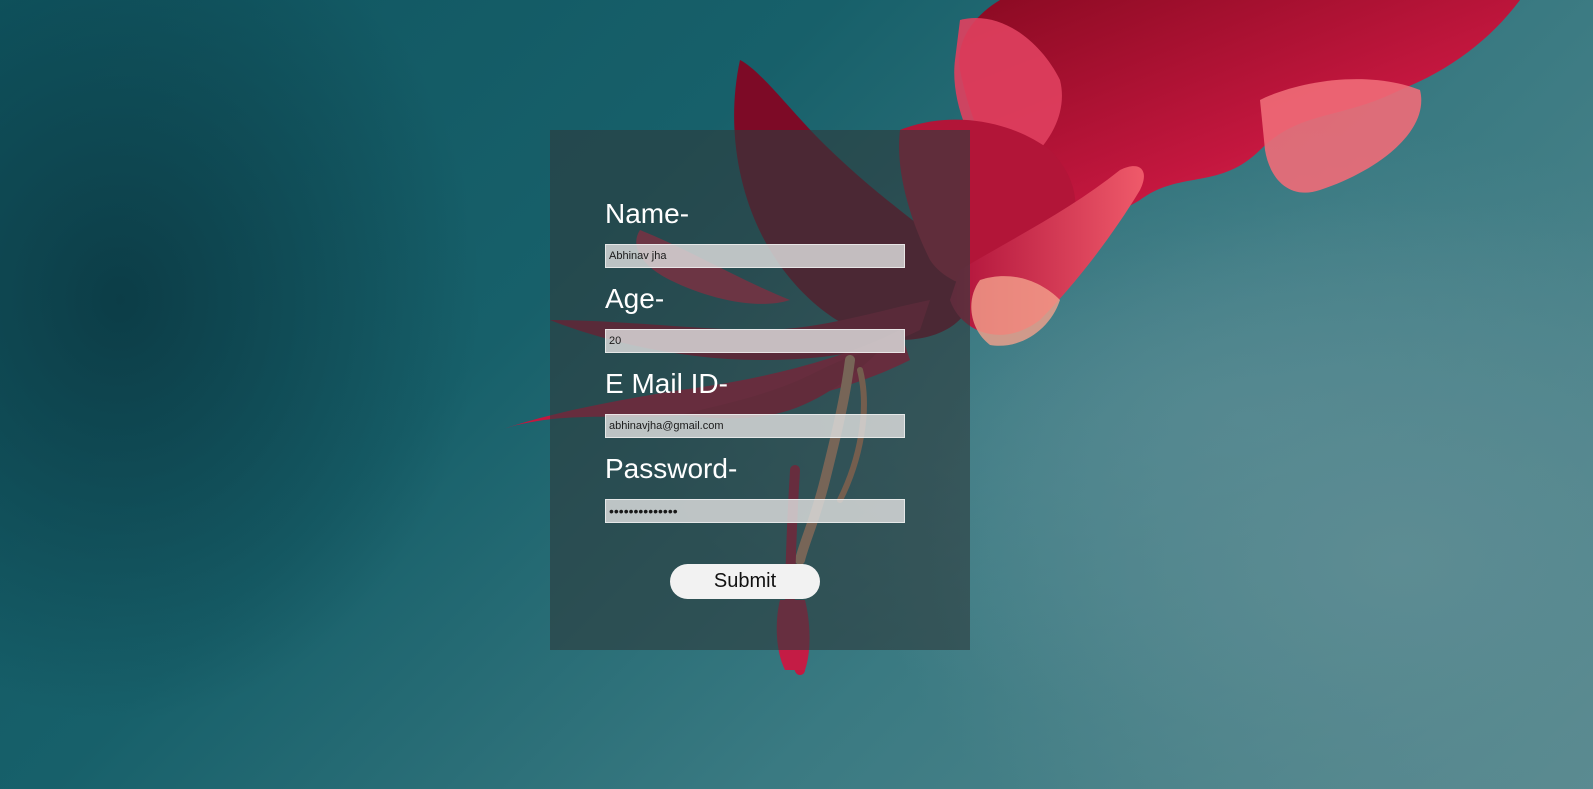  What do you see at coordinates (755, 256) in the screenshot?
I see `name-input` at bounding box center [755, 256].